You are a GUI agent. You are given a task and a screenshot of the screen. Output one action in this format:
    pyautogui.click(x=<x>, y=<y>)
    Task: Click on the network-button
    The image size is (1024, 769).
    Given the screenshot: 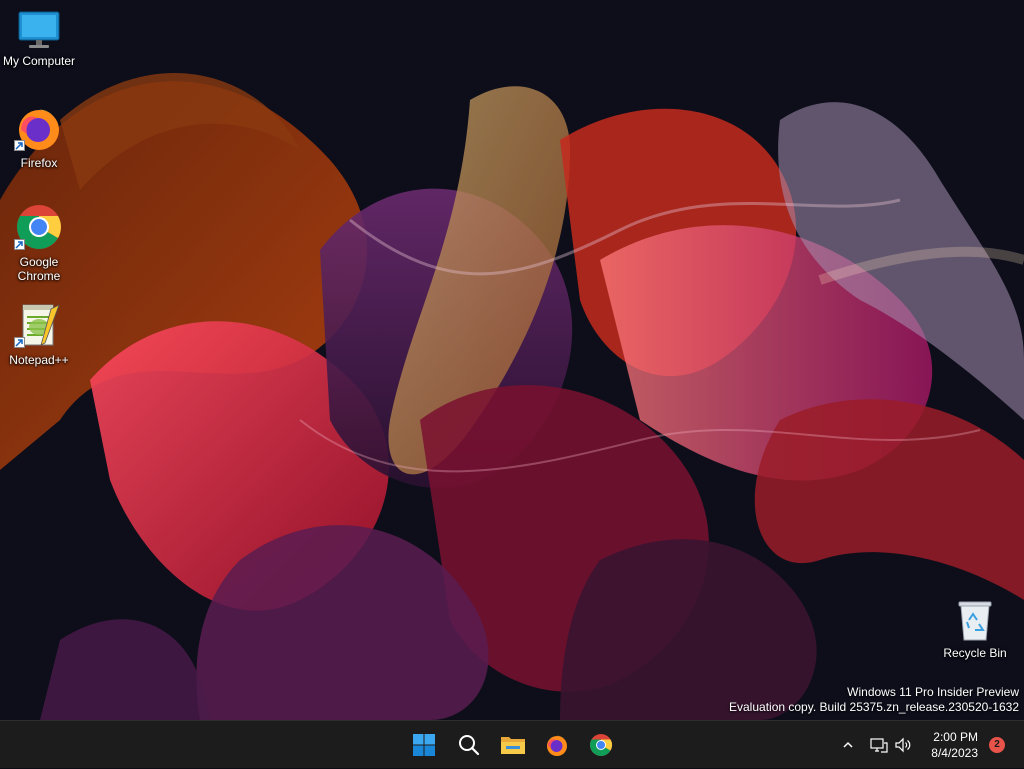 What is the action you would take?
    pyautogui.click(x=879, y=745)
    